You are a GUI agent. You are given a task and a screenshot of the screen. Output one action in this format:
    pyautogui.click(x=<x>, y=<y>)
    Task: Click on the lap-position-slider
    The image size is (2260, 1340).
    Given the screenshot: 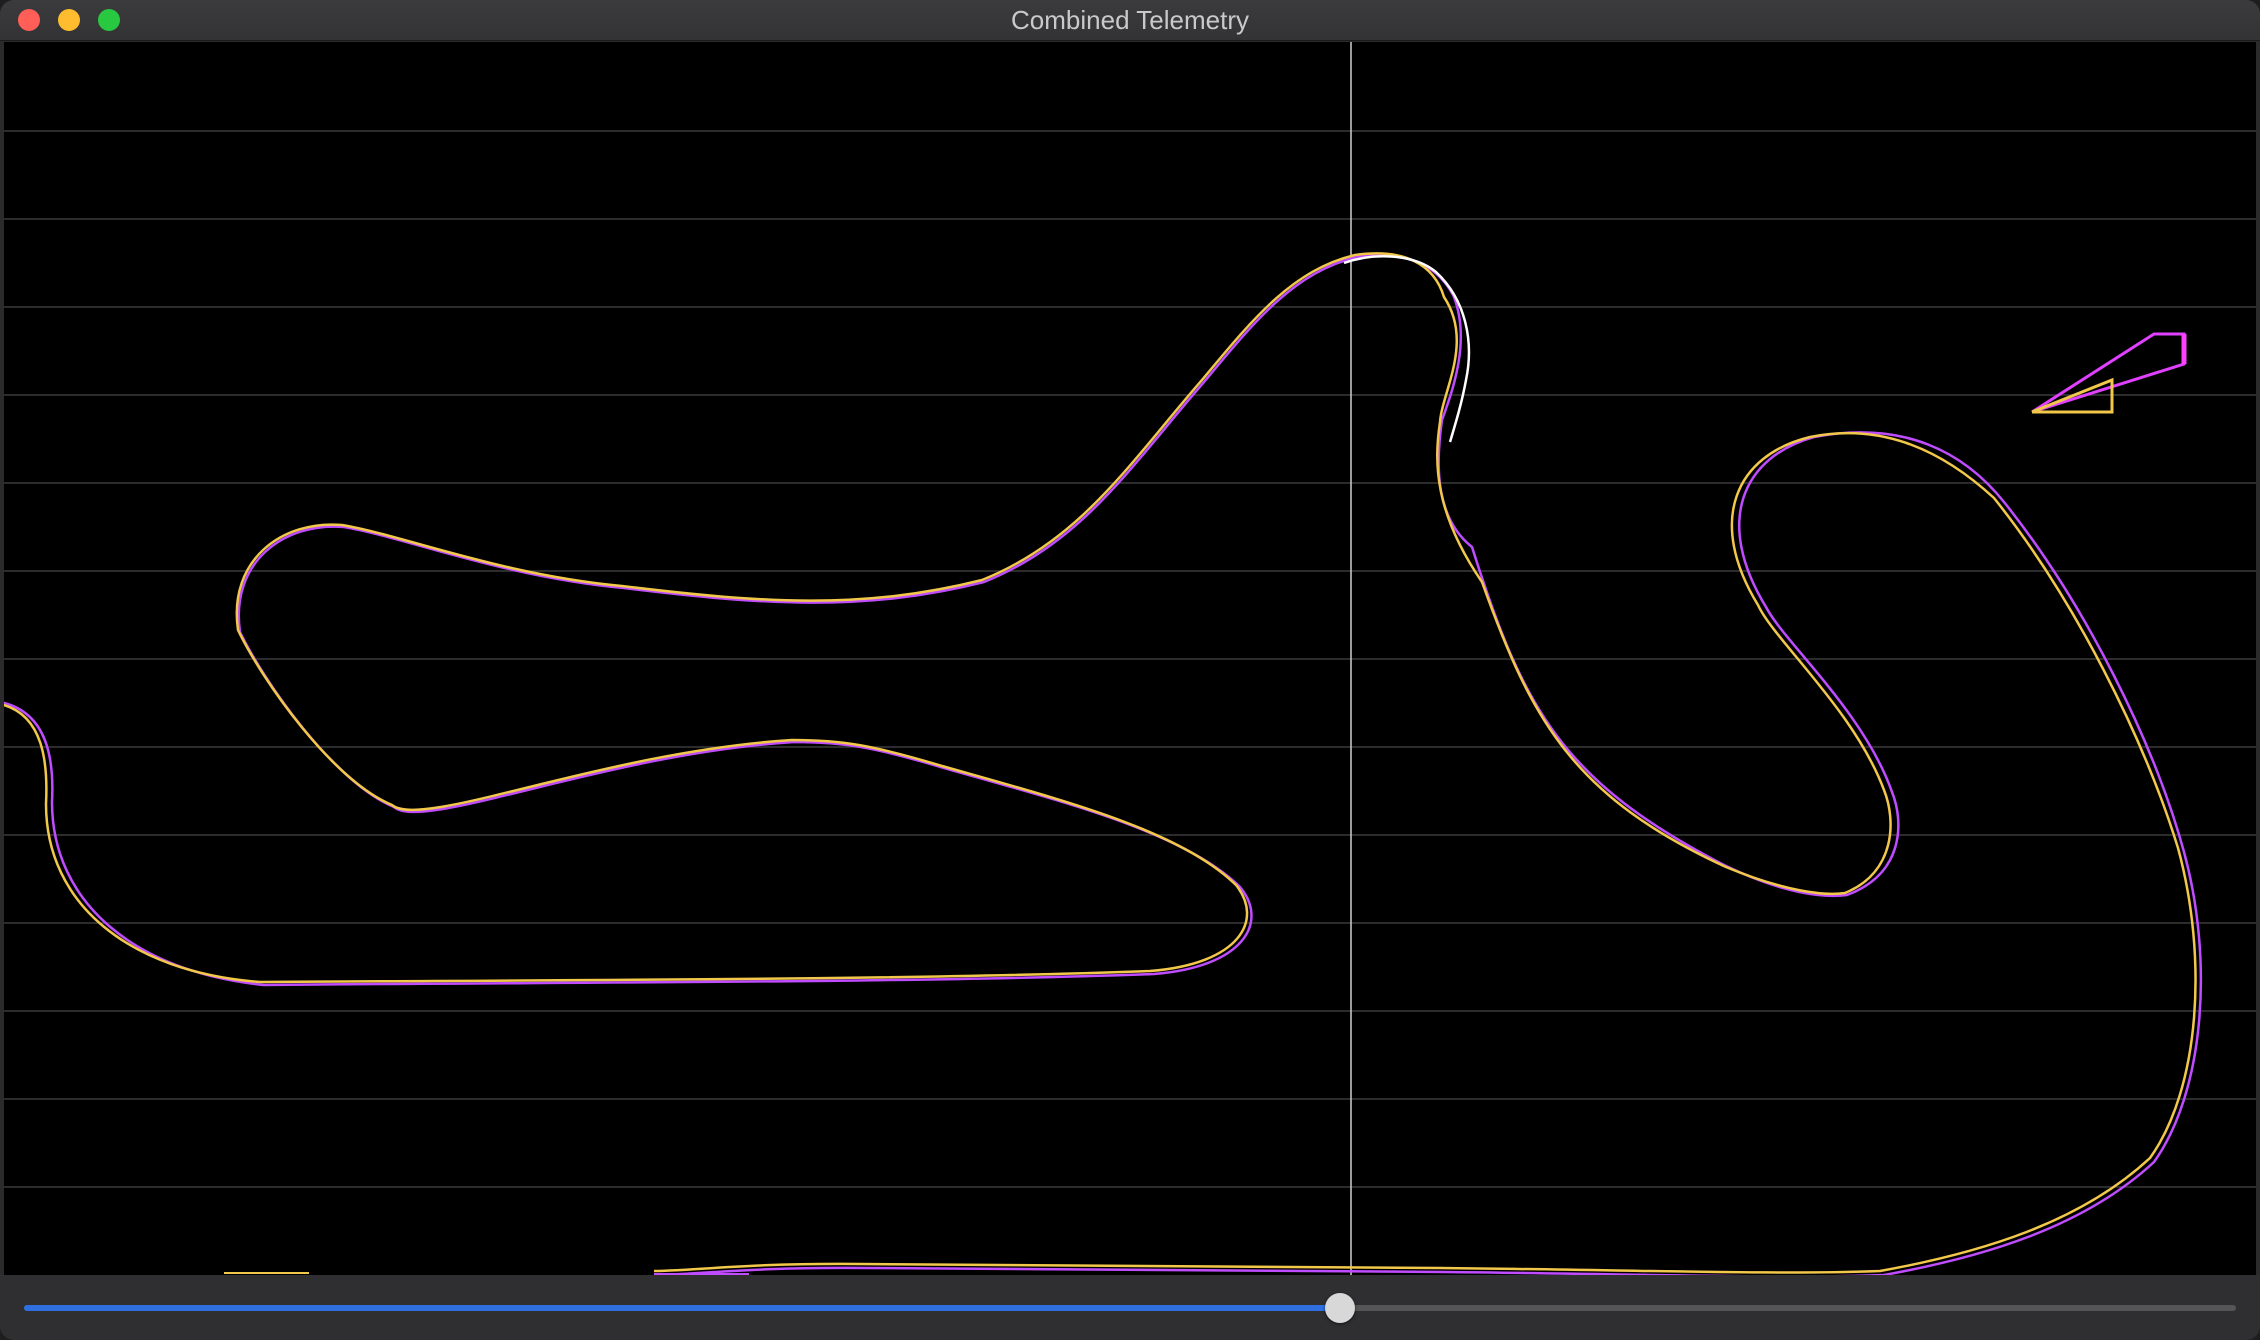 What is the action you would take?
    pyautogui.click(x=1130, y=1308)
    